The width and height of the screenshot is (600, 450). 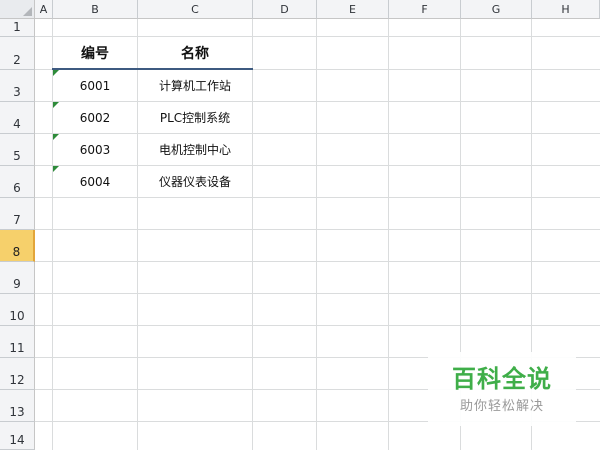 I want to click on cell-c2-header-name: 名称, so click(x=195, y=53).